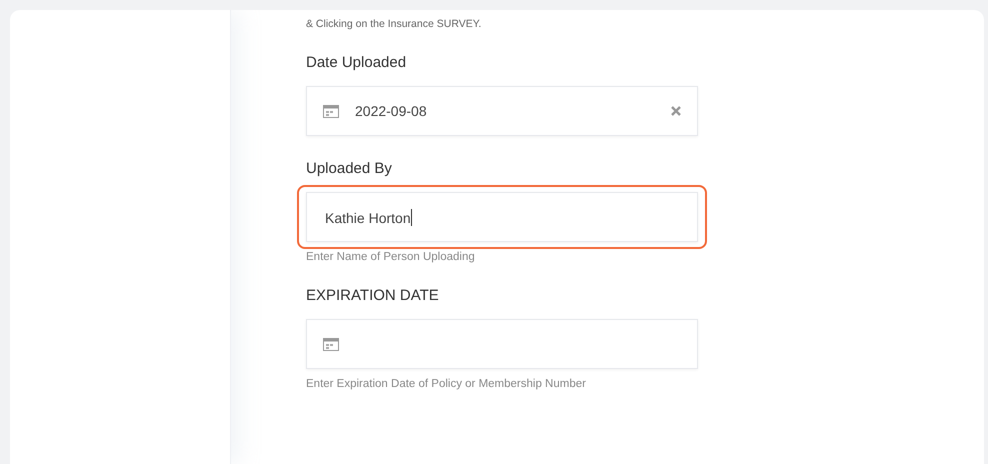 The image size is (988, 464). Describe the element at coordinates (676, 111) in the screenshot. I see `clear-icon` at that location.